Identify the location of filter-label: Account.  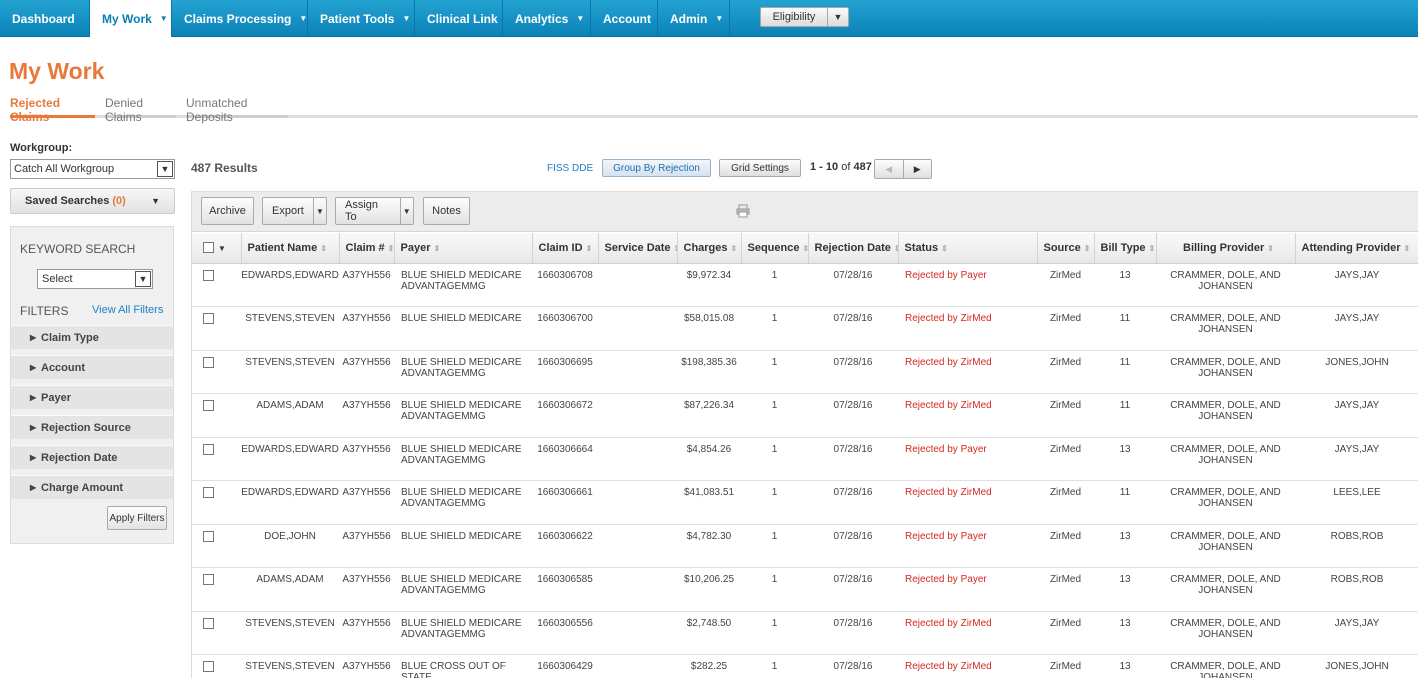
(63, 367).